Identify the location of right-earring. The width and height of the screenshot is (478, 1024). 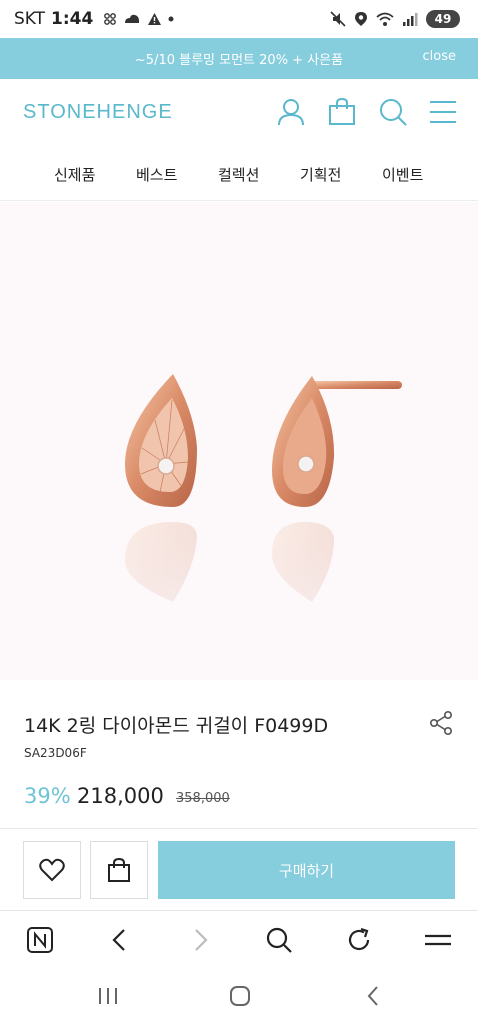
(337, 441).